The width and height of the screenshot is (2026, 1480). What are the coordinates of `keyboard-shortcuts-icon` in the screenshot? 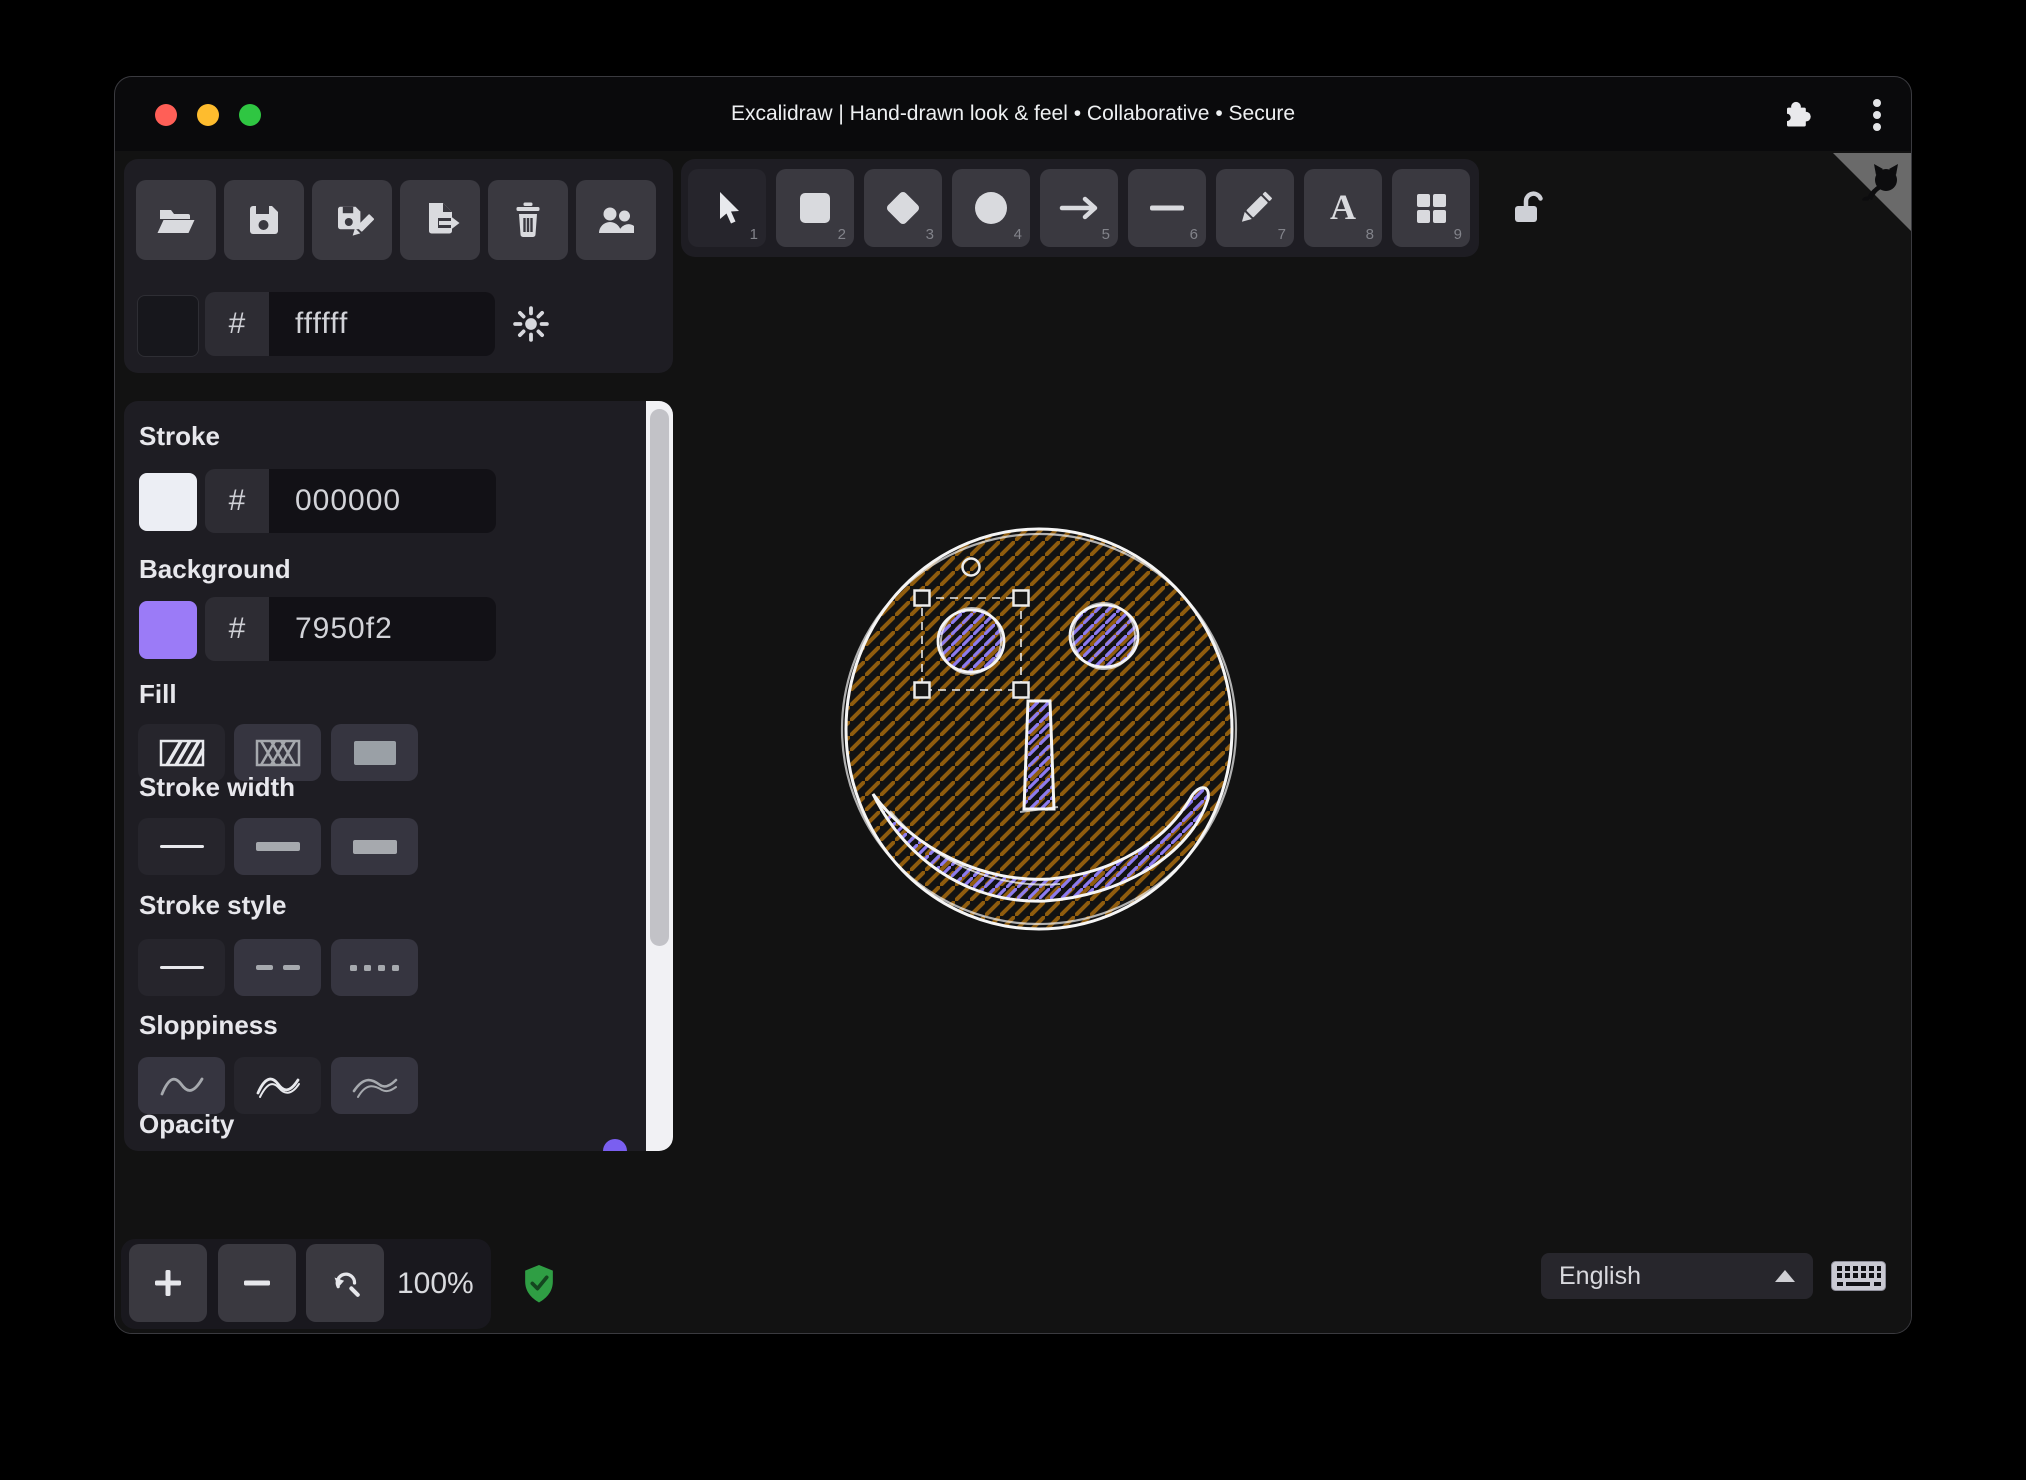 It's located at (1858, 1276).